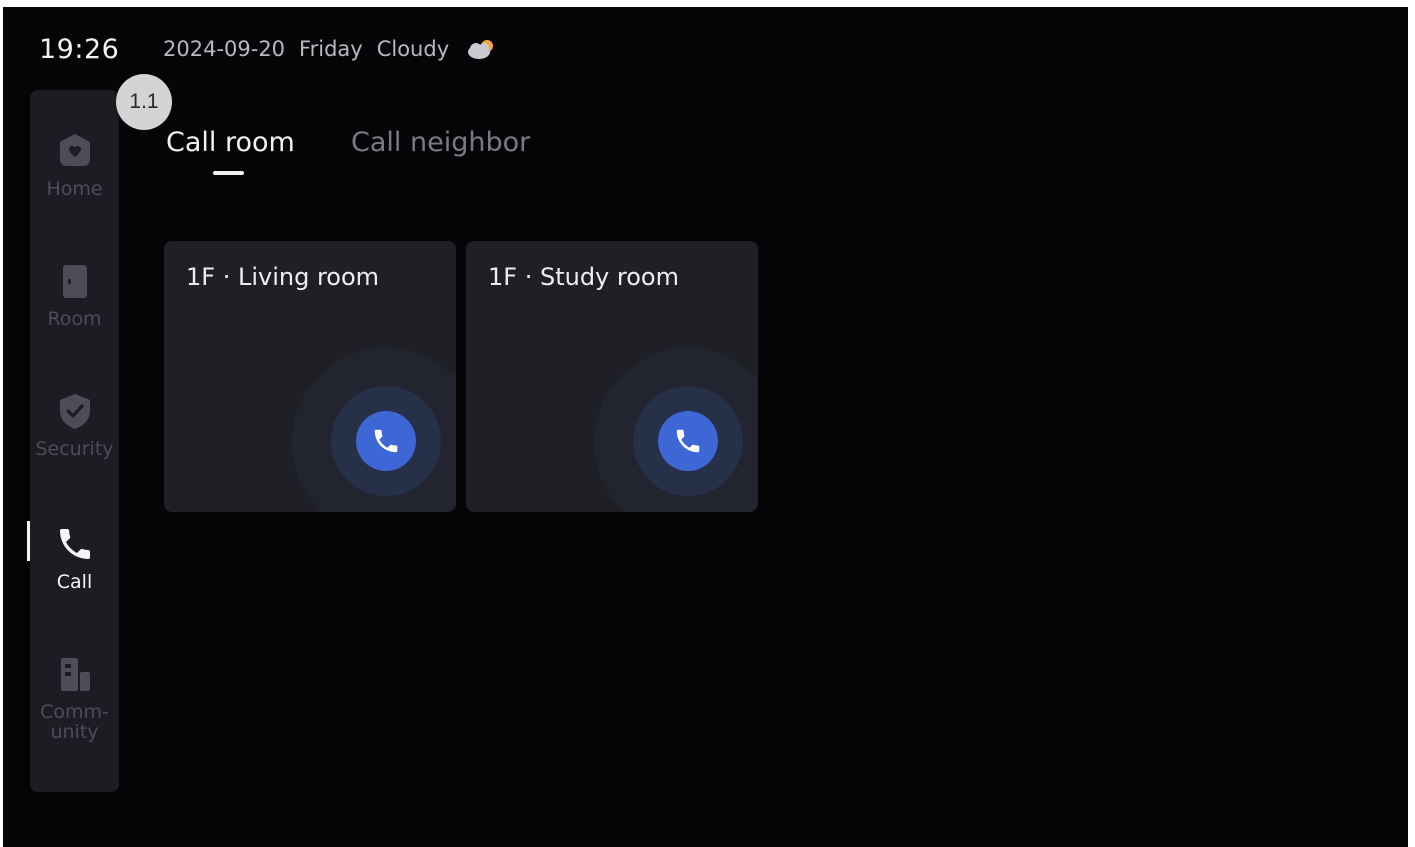  I want to click on date-text: 2024-09-20, so click(224, 49).